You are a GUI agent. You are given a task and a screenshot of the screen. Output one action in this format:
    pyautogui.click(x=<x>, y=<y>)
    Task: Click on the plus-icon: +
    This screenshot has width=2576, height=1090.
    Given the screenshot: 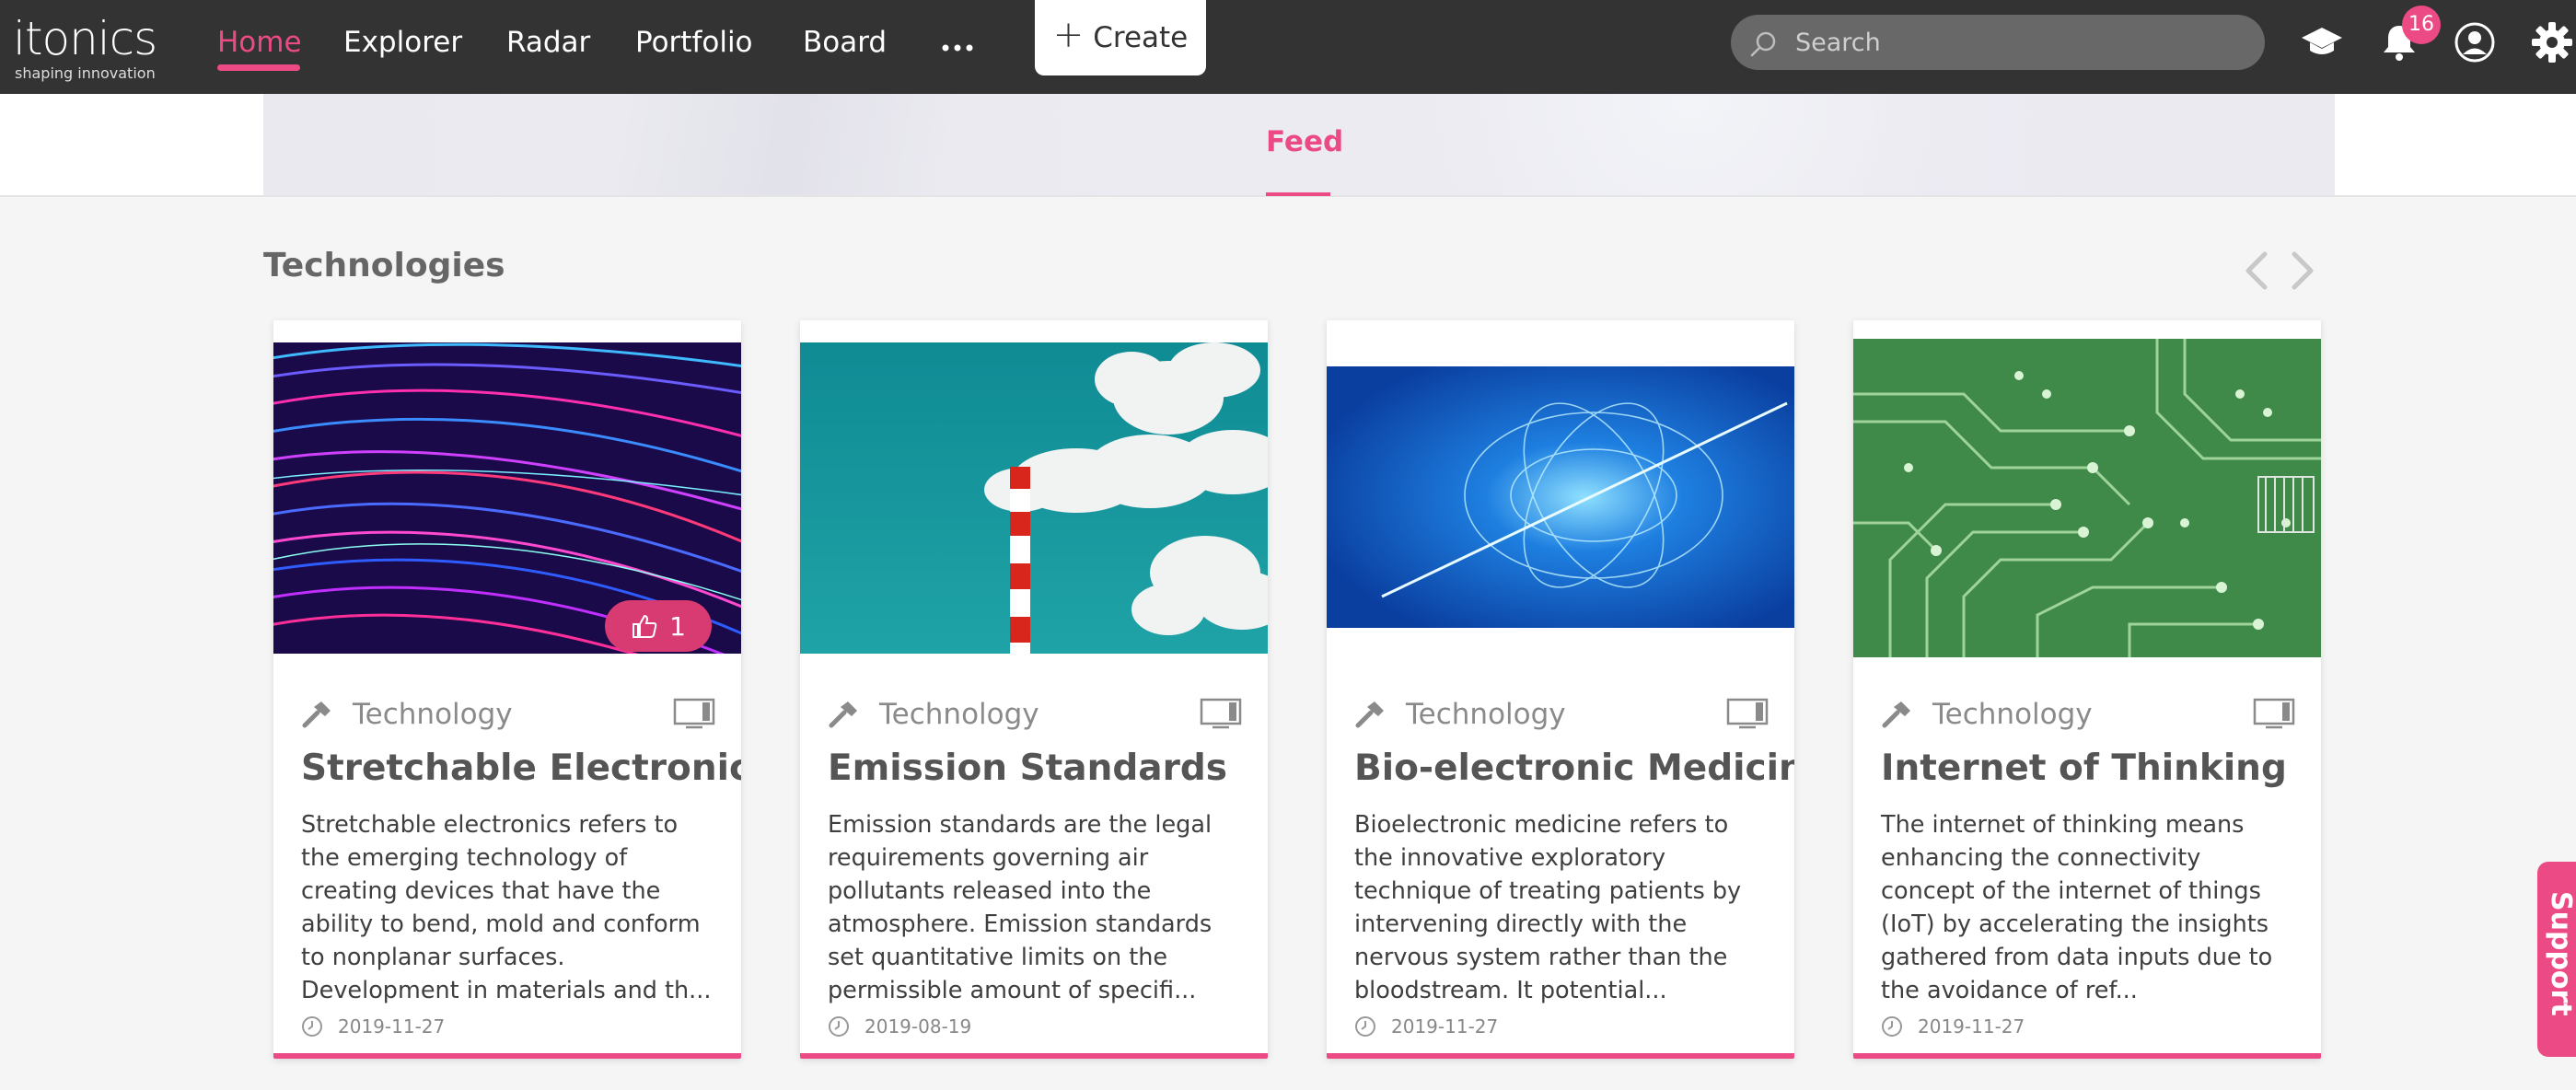 What is the action you would take?
    pyautogui.click(x=1068, y=35)
    